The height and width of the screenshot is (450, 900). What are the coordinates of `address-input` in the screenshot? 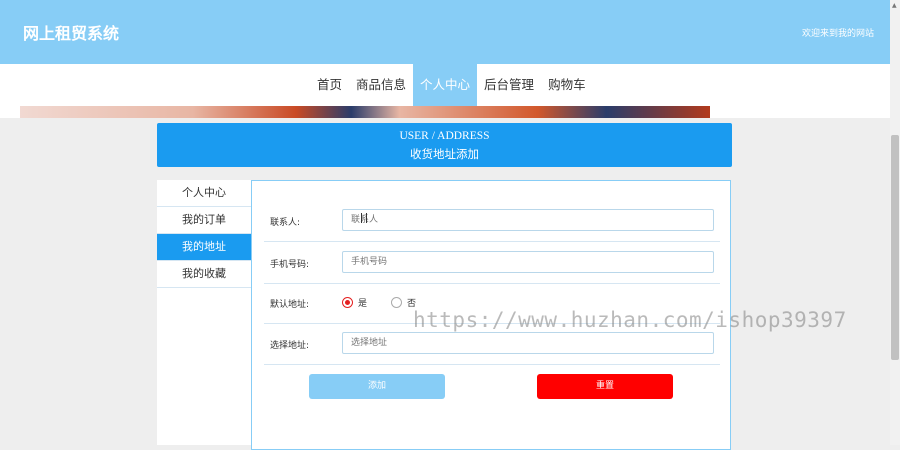 It's located at (528, 343).